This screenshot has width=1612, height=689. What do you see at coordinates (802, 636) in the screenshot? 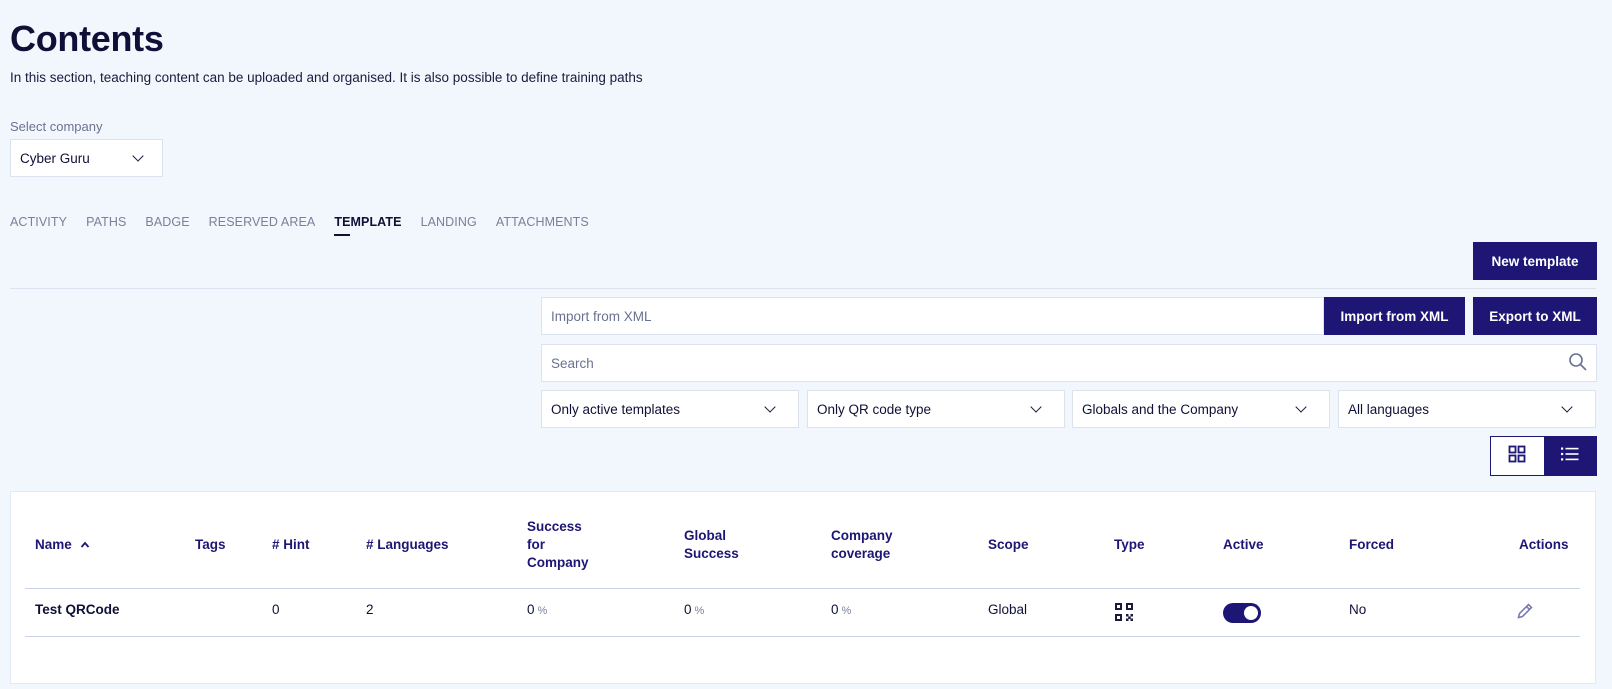
I see `table-row-divider` at bounding box center [802, 636].